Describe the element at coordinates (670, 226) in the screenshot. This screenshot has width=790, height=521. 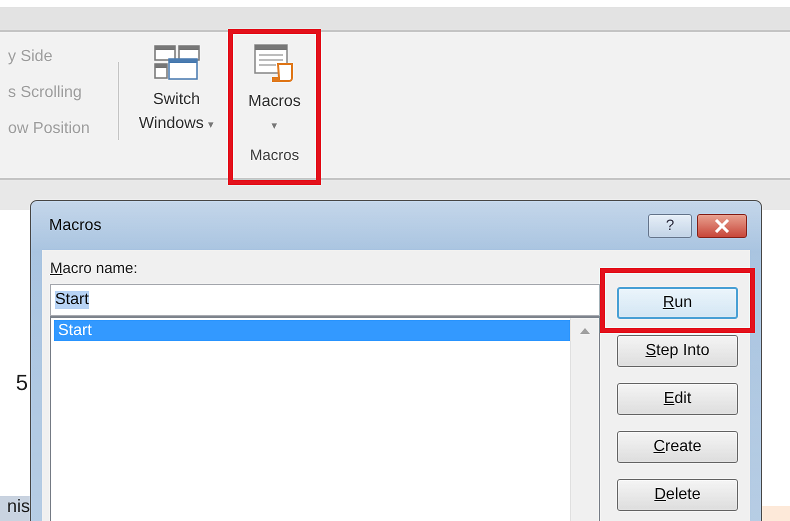
I see `help-button: ?` at that location.